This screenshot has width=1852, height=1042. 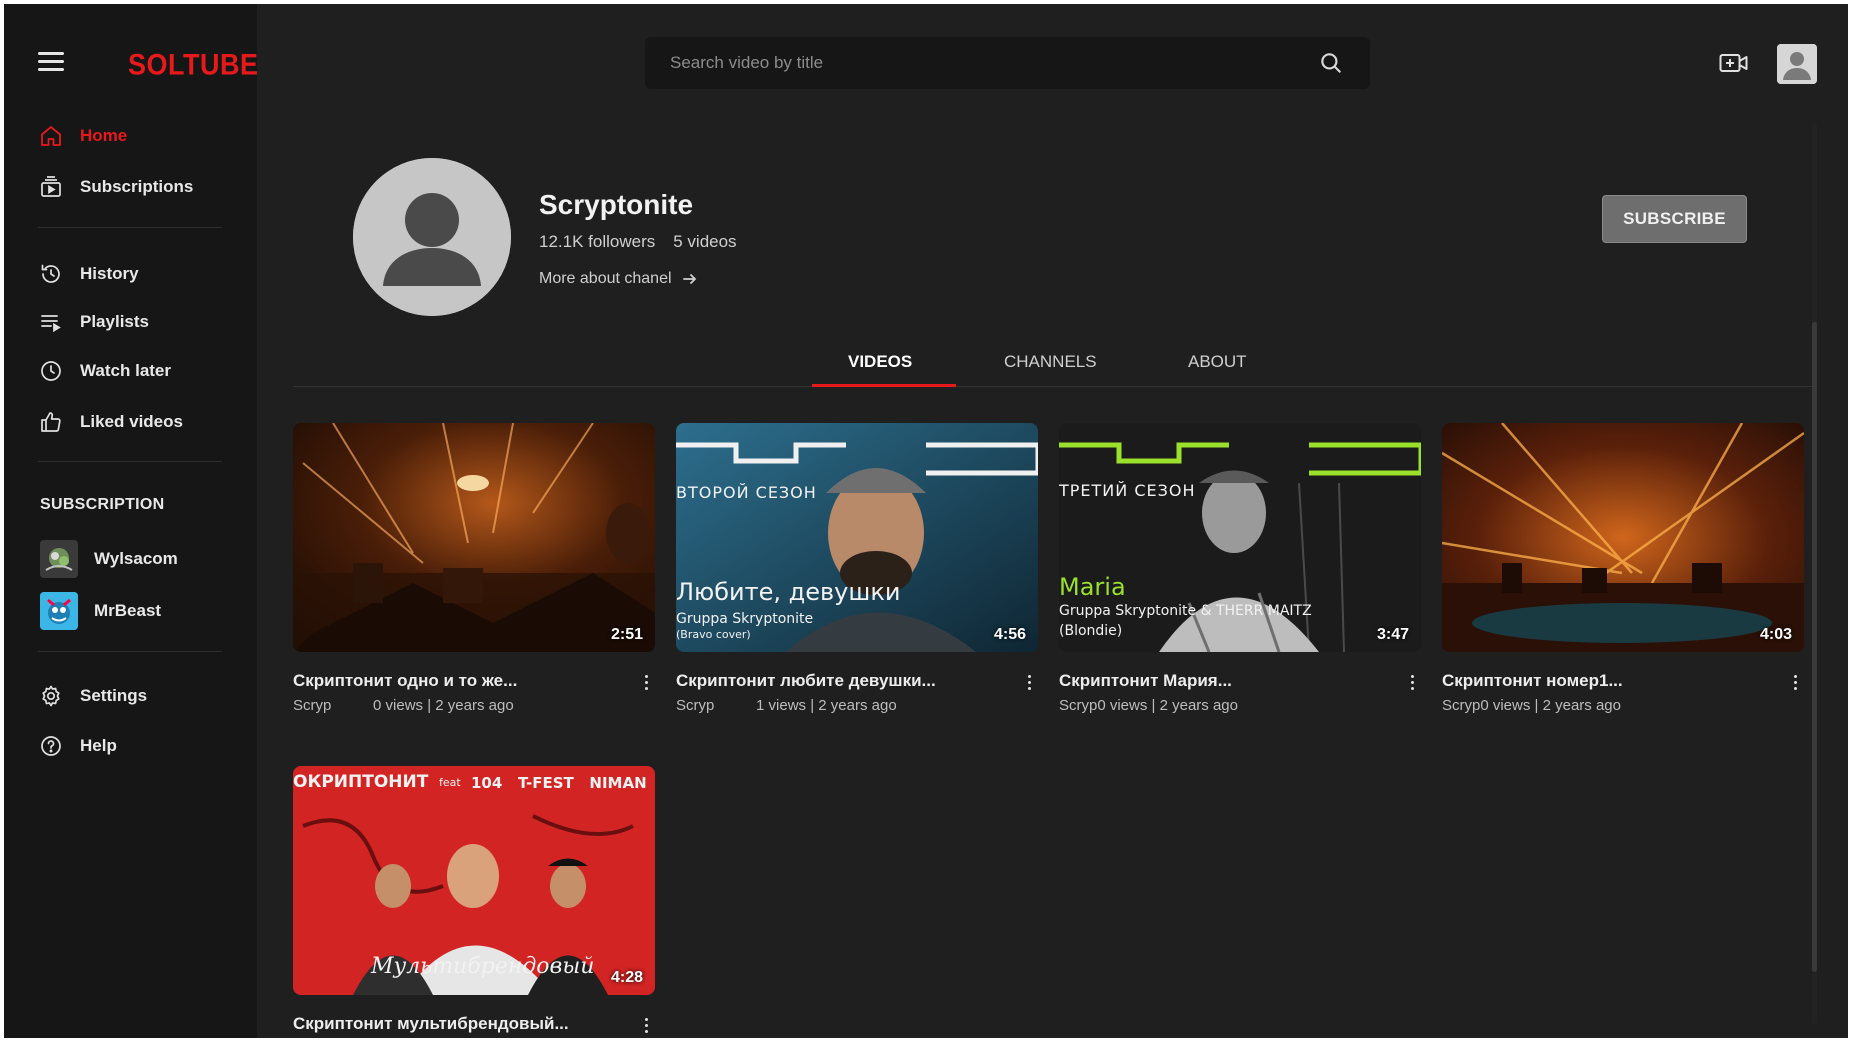 What do you see at coordinates (51, 371) in the screenshot?
I see `watch-later-icon` at bounding box center [51, 371].